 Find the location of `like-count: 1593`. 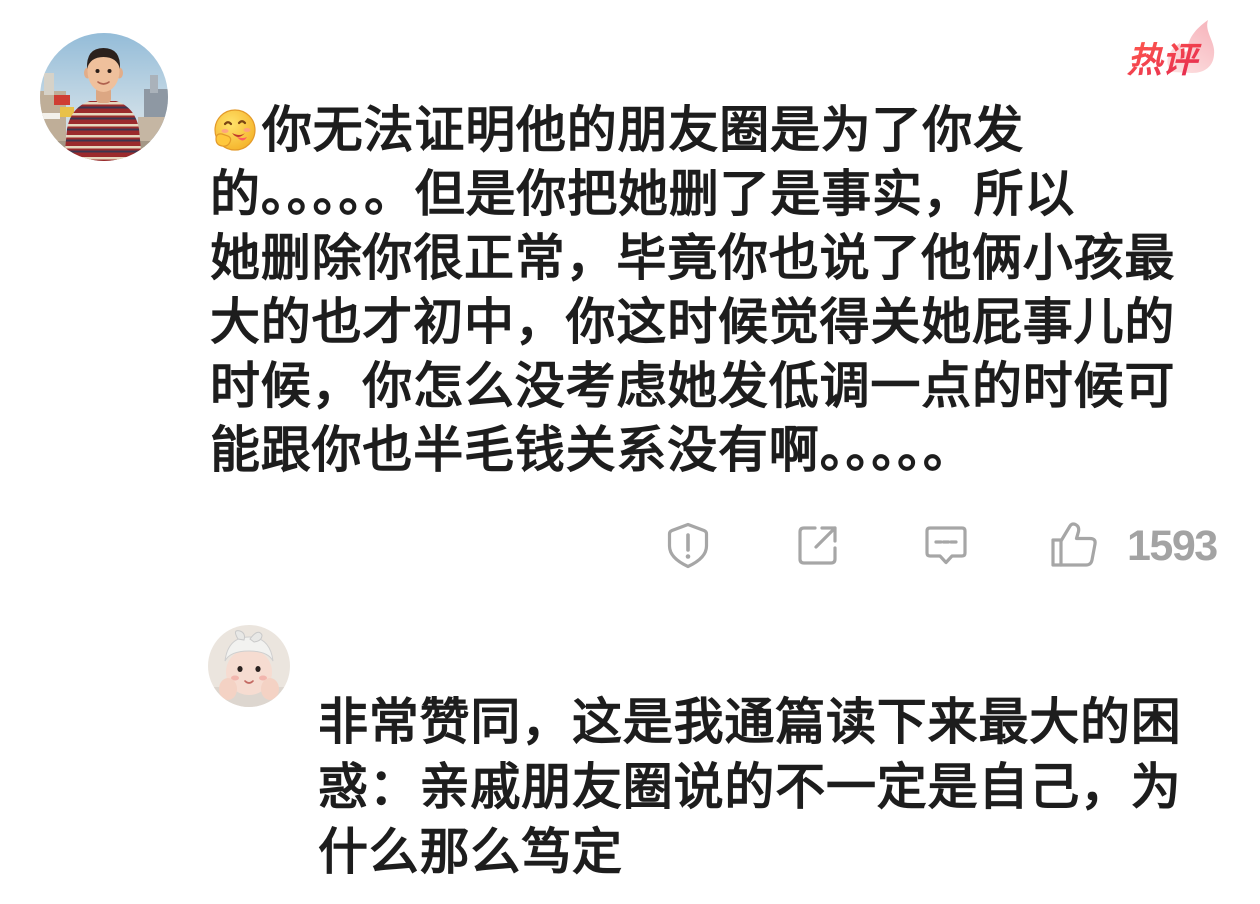

like-count: 1593 is located at coordinates (1172, 546).